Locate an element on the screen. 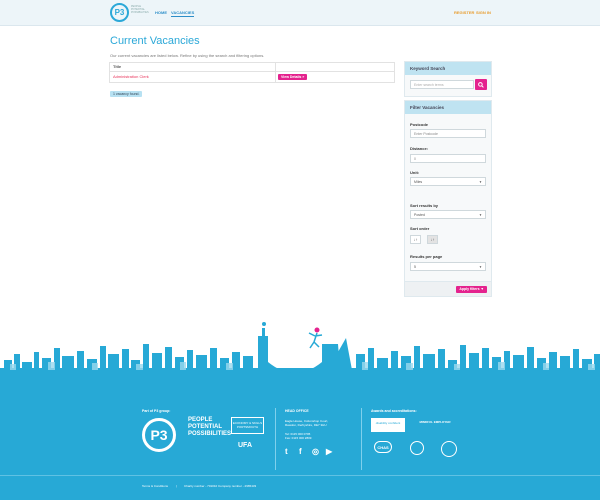  search-icon is located at coordinates (481, 85).